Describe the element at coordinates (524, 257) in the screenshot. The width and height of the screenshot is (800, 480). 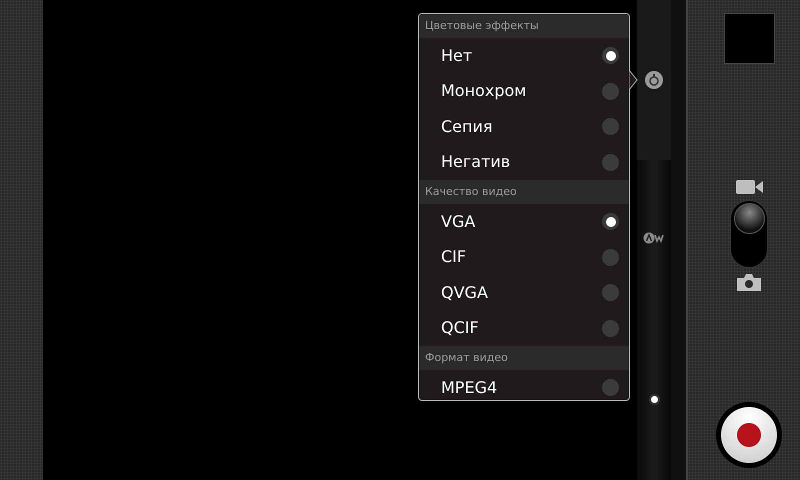
I see `menu-option: CIF` at that location.